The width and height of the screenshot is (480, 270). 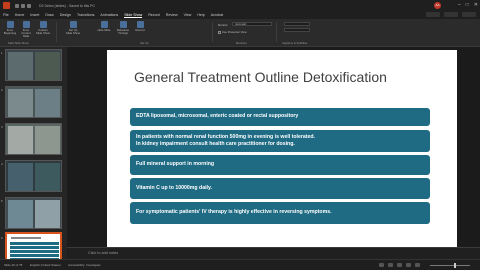 I want to click on from-beginning-button: From Beginning, so click(x=10, y=31).